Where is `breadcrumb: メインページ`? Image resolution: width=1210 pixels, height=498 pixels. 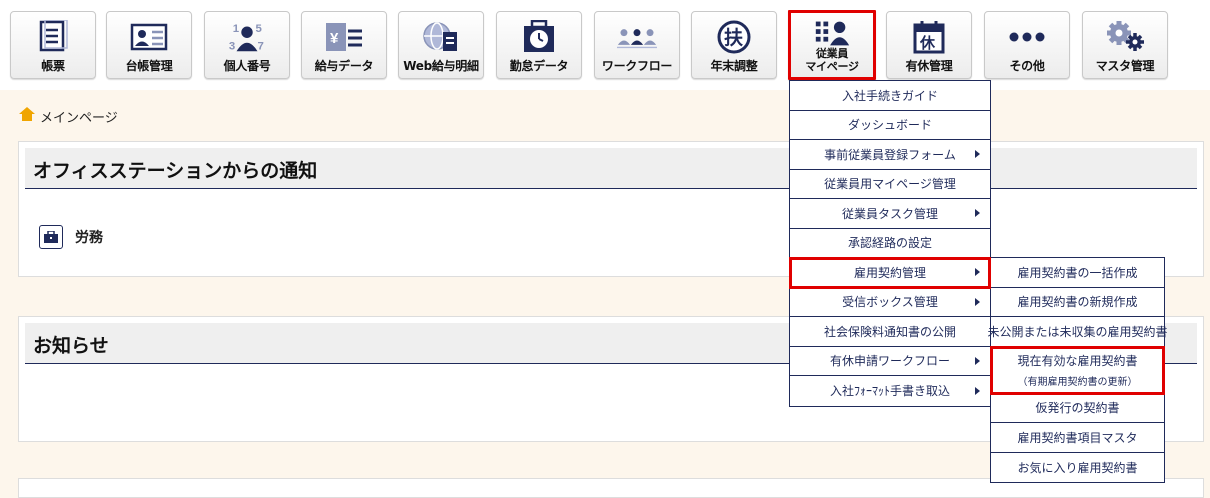
breadcrumb: メインページ is located at coordinates (68, 116).